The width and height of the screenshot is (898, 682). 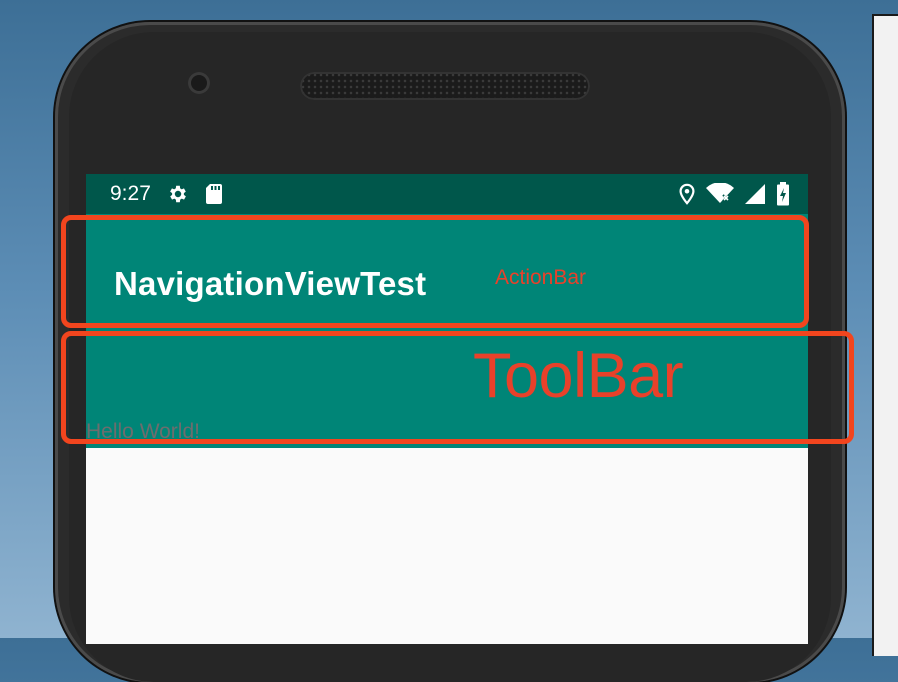 What do you see at coordinates (783, 194) in the screenshot?
I see `battery-icon` at bounding box center [783, 194].